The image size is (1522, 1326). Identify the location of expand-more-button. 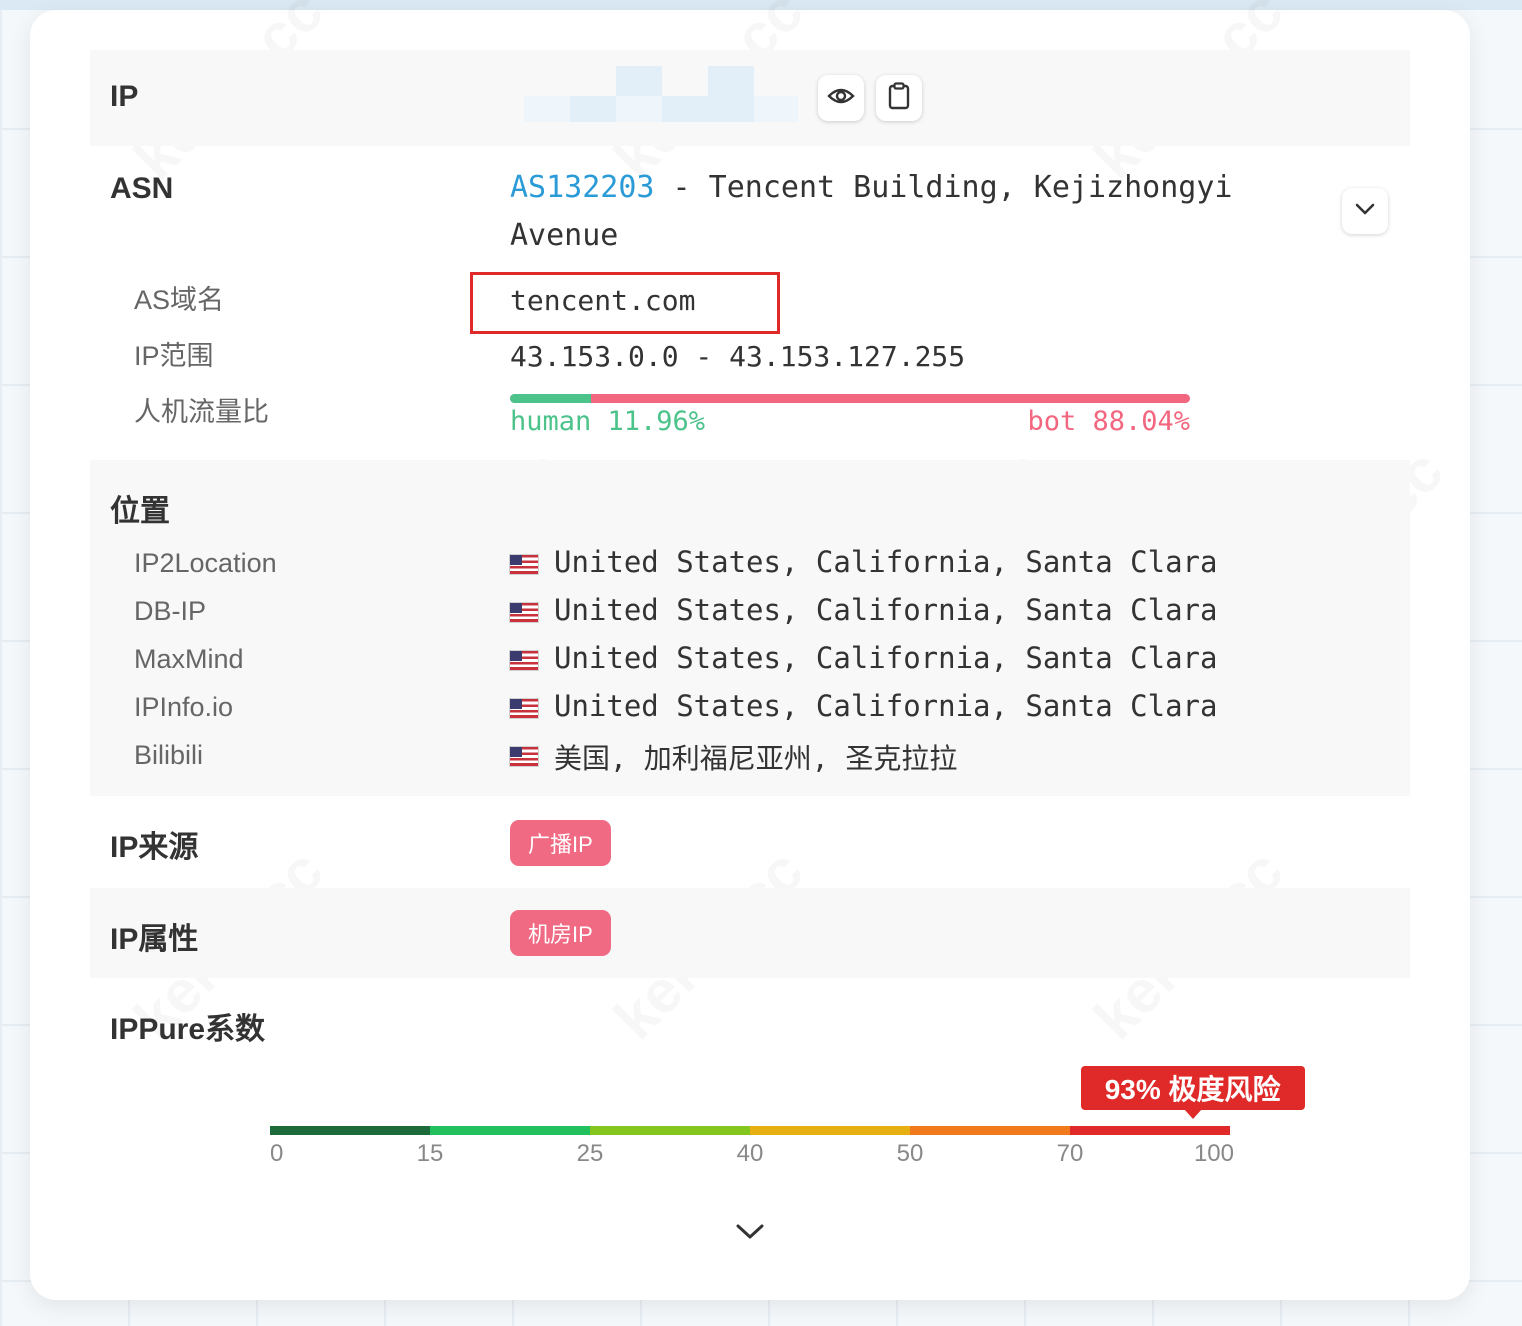
(750, 1234).